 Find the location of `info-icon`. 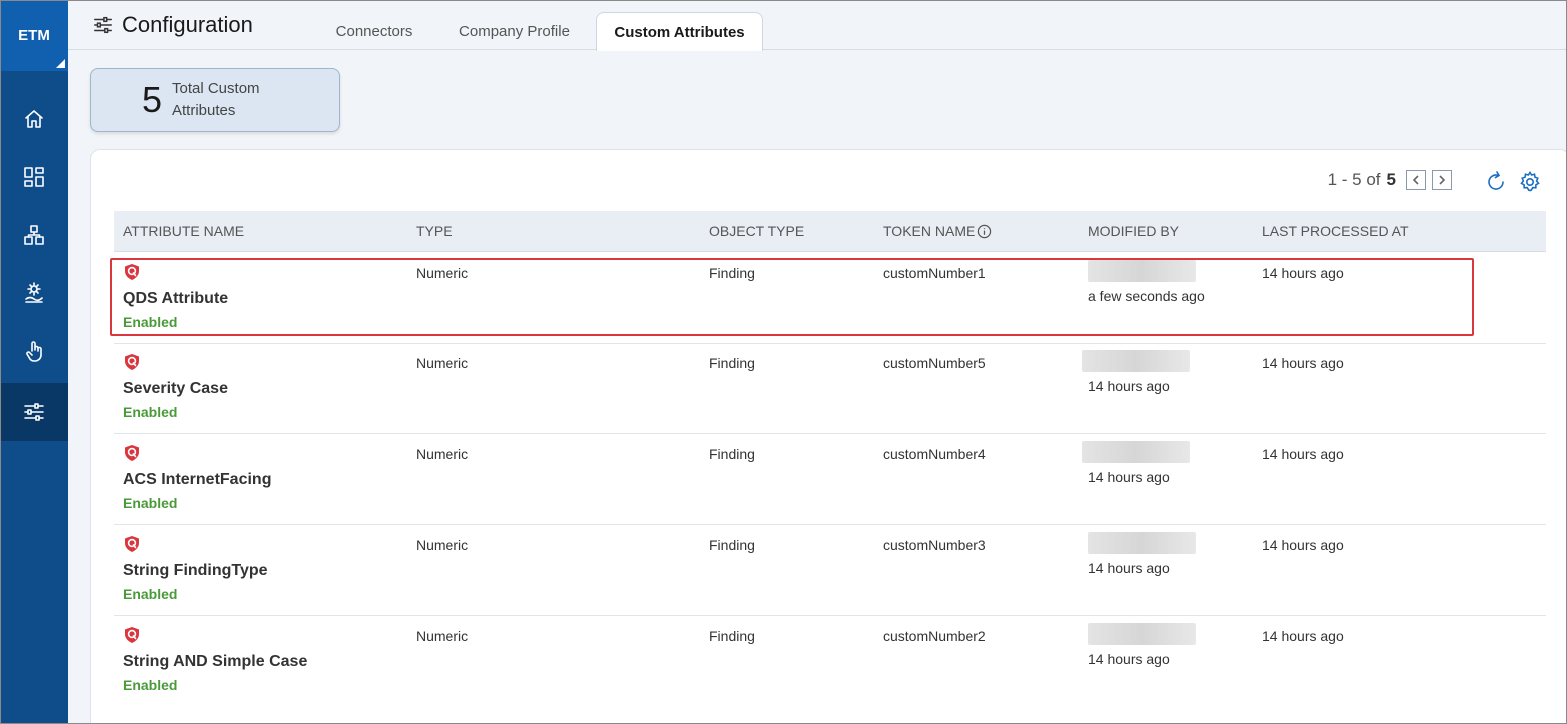

info-icon is located at coordinates (984, 231).